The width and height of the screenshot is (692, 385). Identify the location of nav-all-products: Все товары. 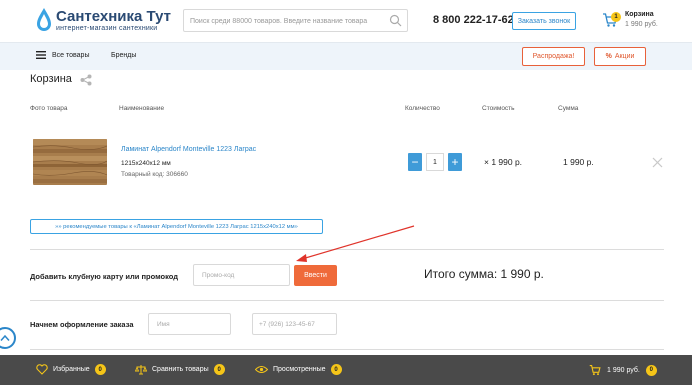
(63, 55).